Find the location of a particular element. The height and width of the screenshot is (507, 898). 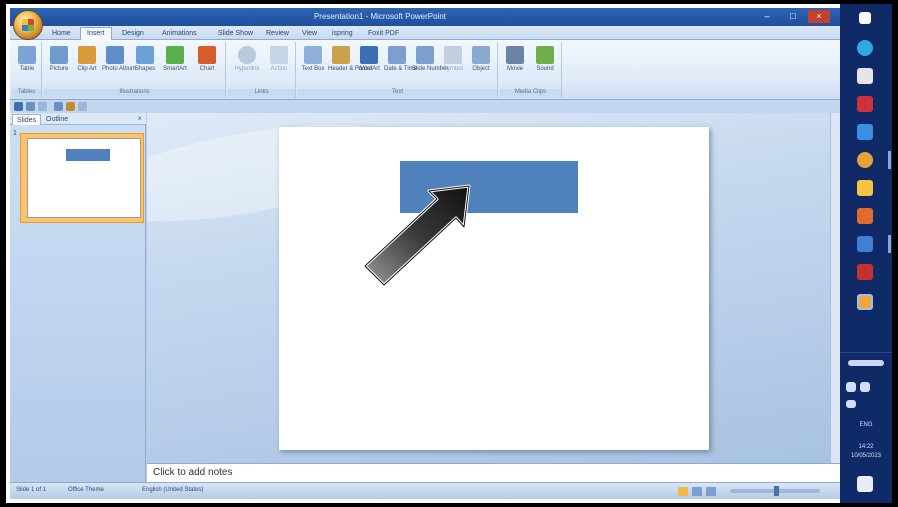

open-icon is located at coordinates (70, 106).